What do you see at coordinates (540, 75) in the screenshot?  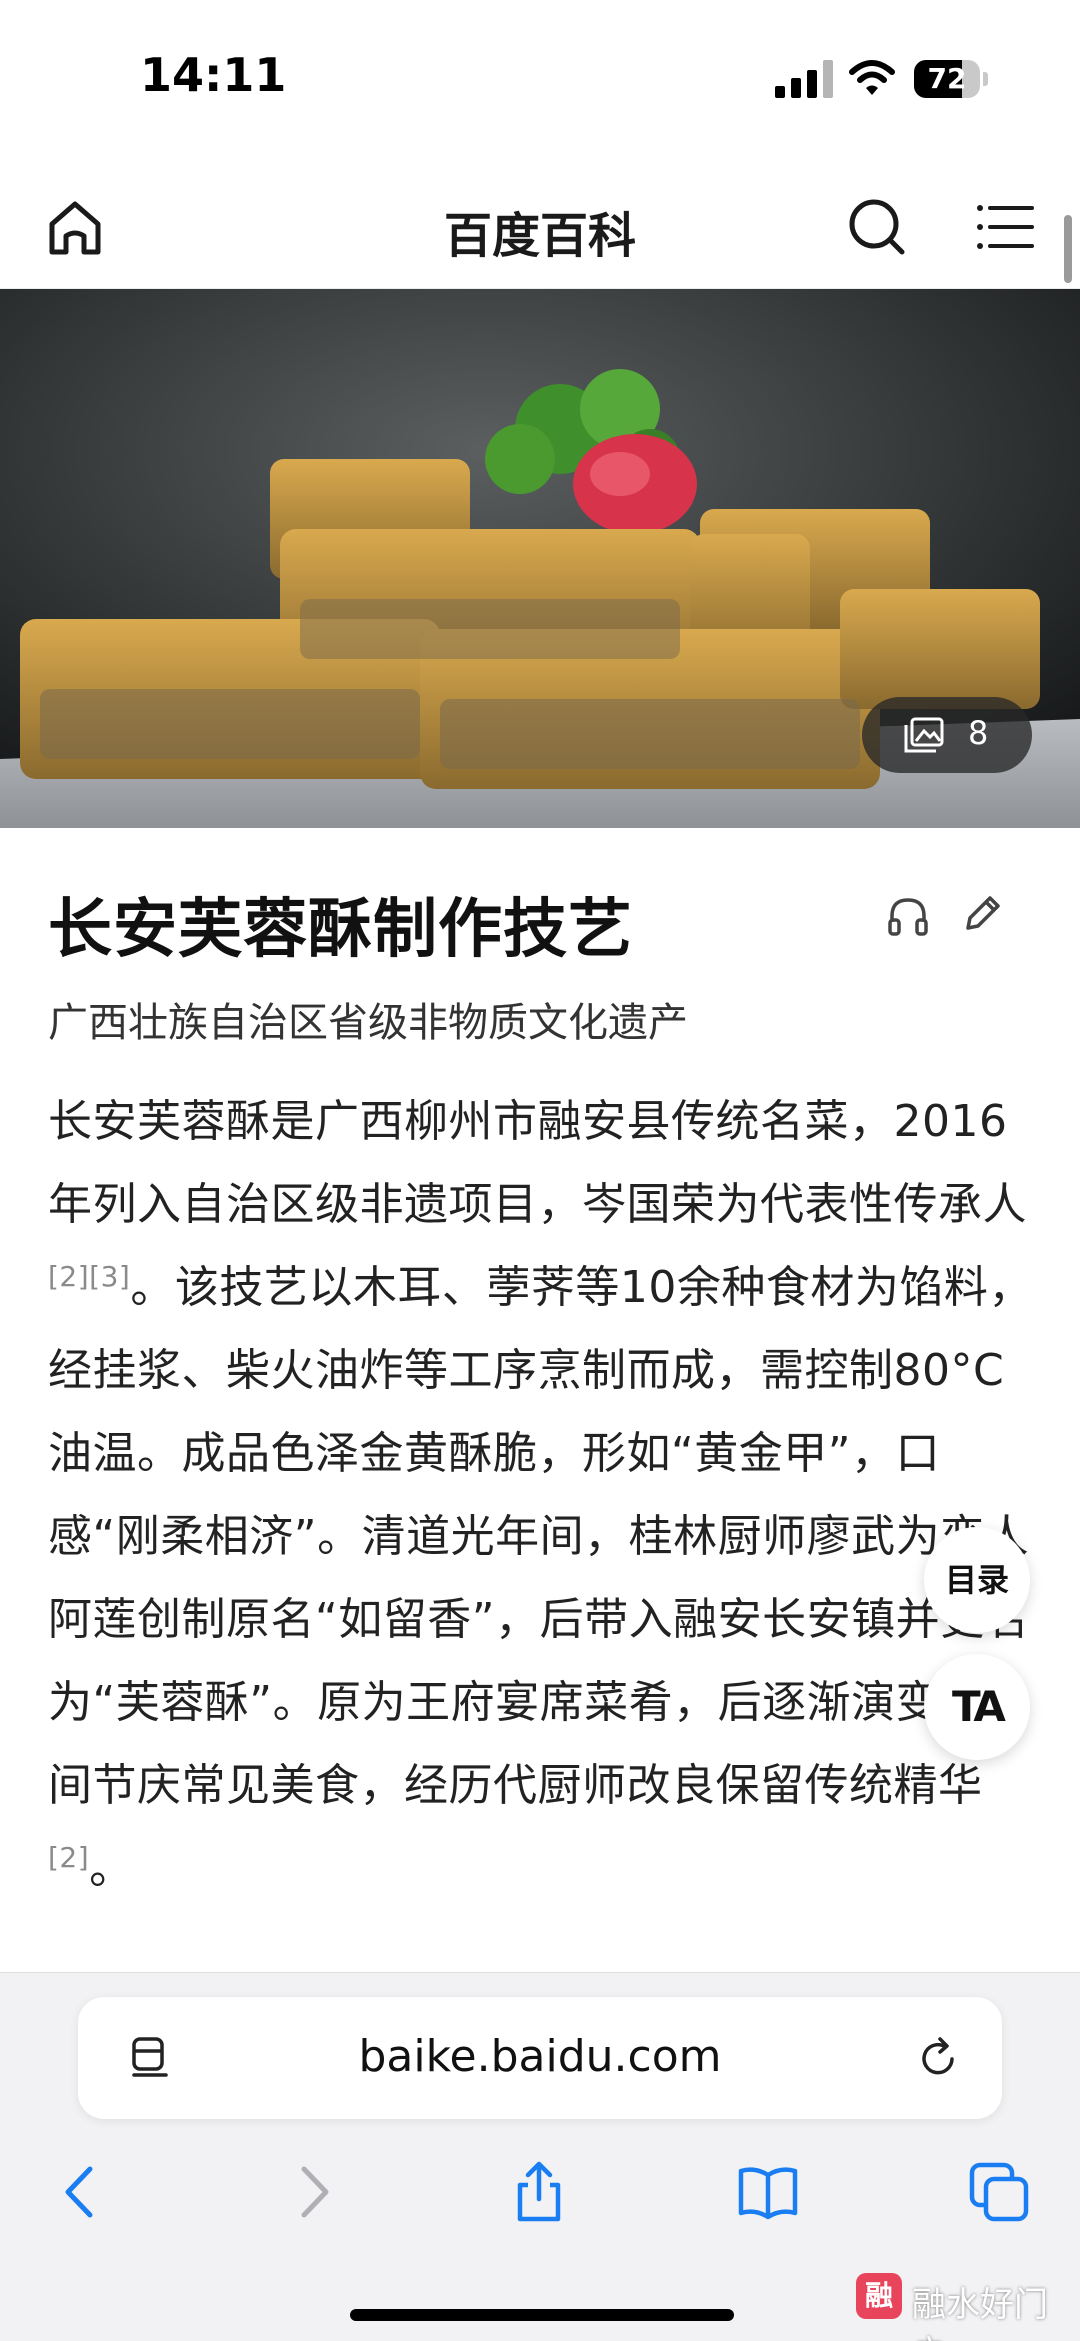 I see `status-bar: 14:11 72` at bounding box center [540, 75].